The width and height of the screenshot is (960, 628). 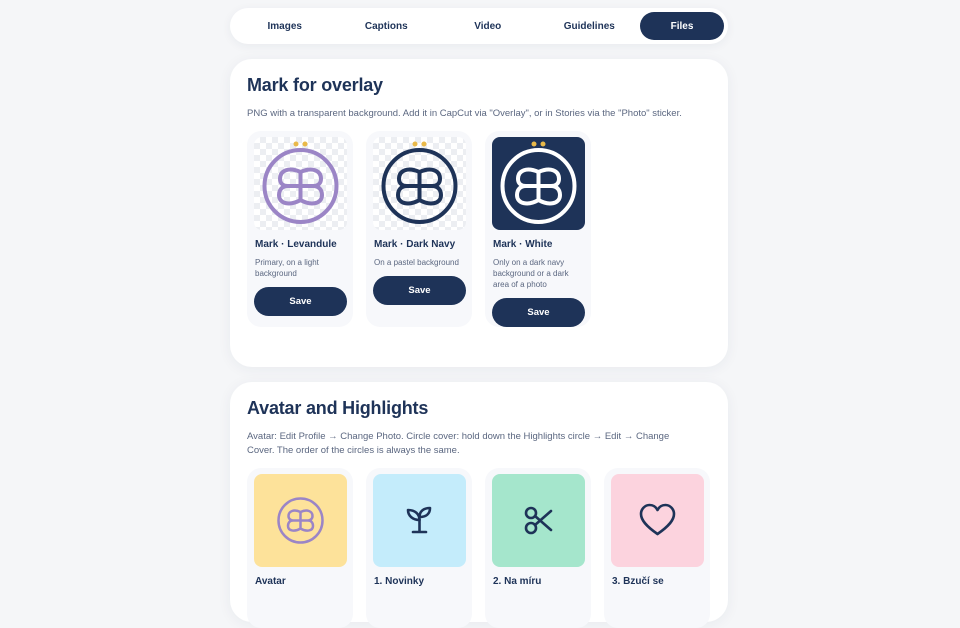 I want to click on highlight-item-novinky: 1. Novinky, so click(x=419, y=548).